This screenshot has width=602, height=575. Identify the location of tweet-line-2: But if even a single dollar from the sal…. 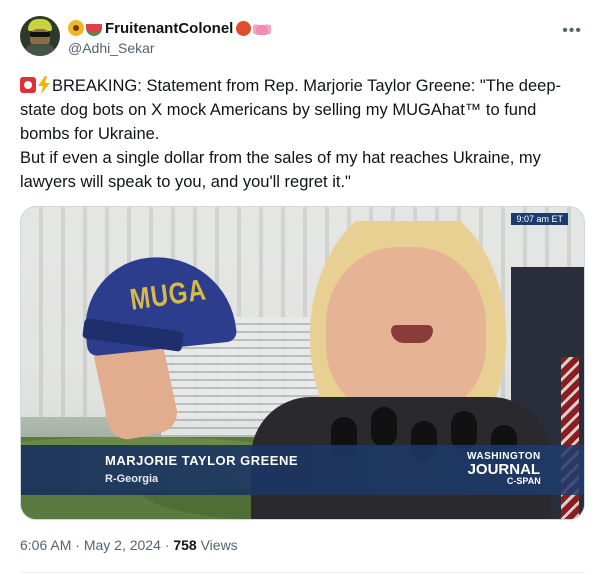
(280, 170).